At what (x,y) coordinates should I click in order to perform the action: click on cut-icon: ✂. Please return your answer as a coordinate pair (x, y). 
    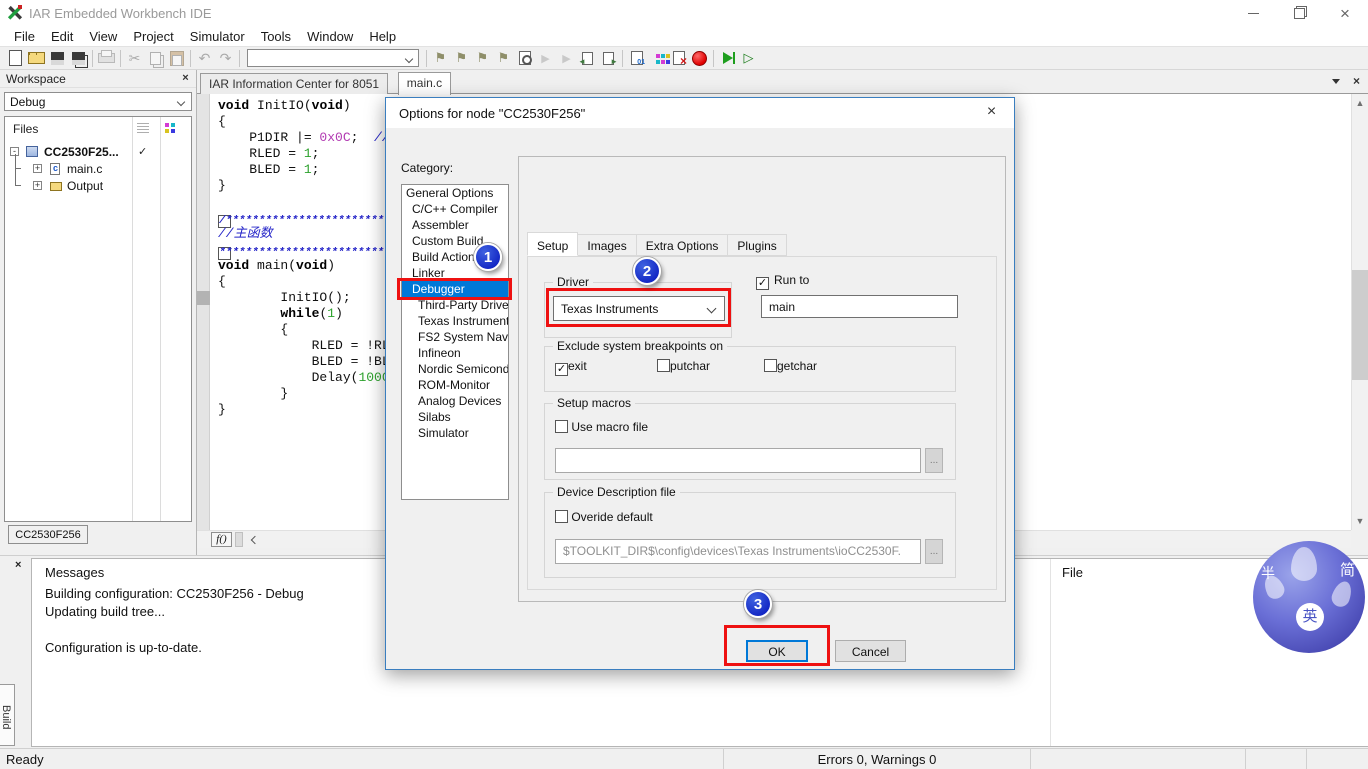
    Looking at the image, I should click on (134, 58).